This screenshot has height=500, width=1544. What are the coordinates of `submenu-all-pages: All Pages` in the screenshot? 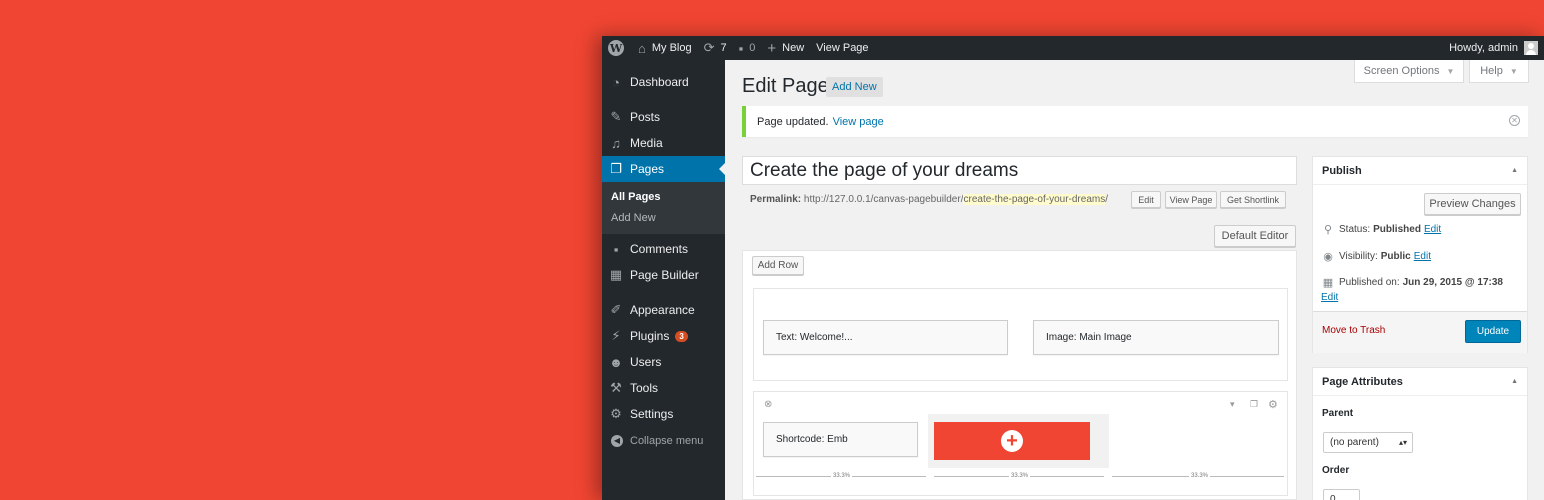 It's located at (636, 197).